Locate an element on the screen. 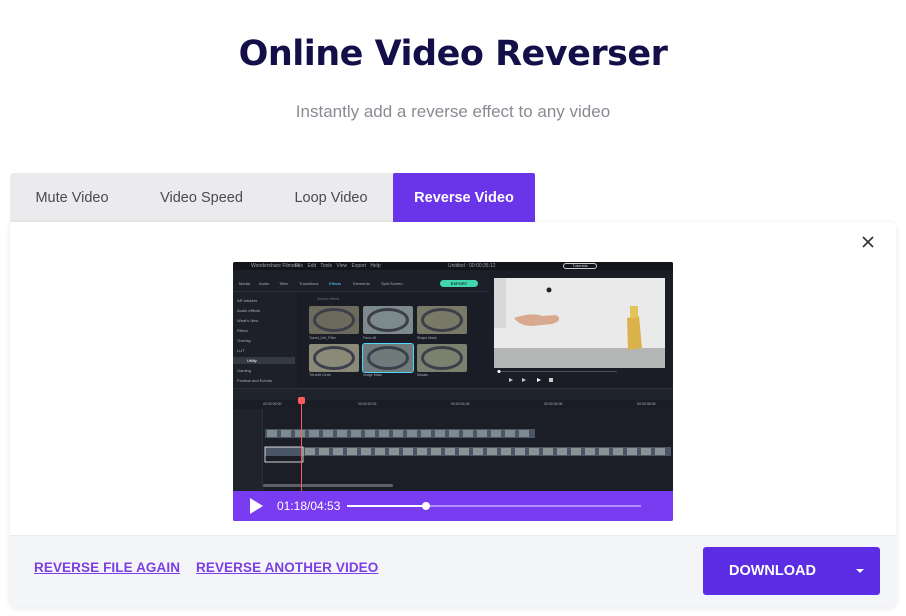  ruler-label: 00:00:08:08 is located at coordinates (646, 404).